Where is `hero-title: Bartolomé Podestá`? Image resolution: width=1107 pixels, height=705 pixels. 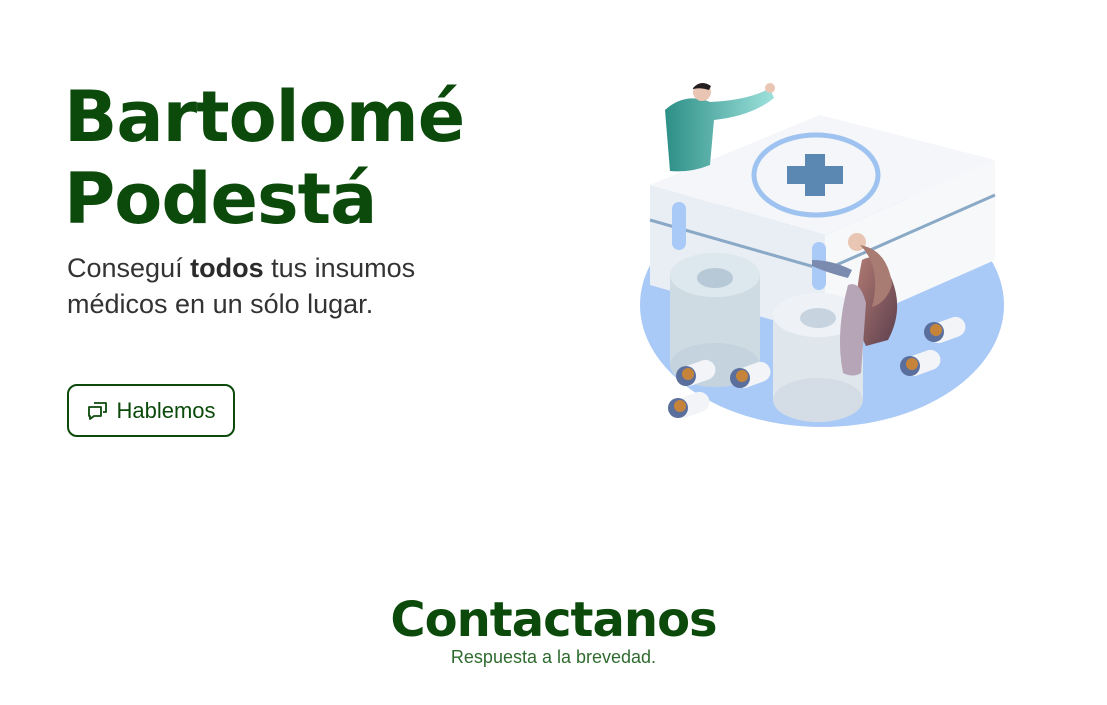
hero-title: Bartolomé Podestá is located at coordinates (264, 158).